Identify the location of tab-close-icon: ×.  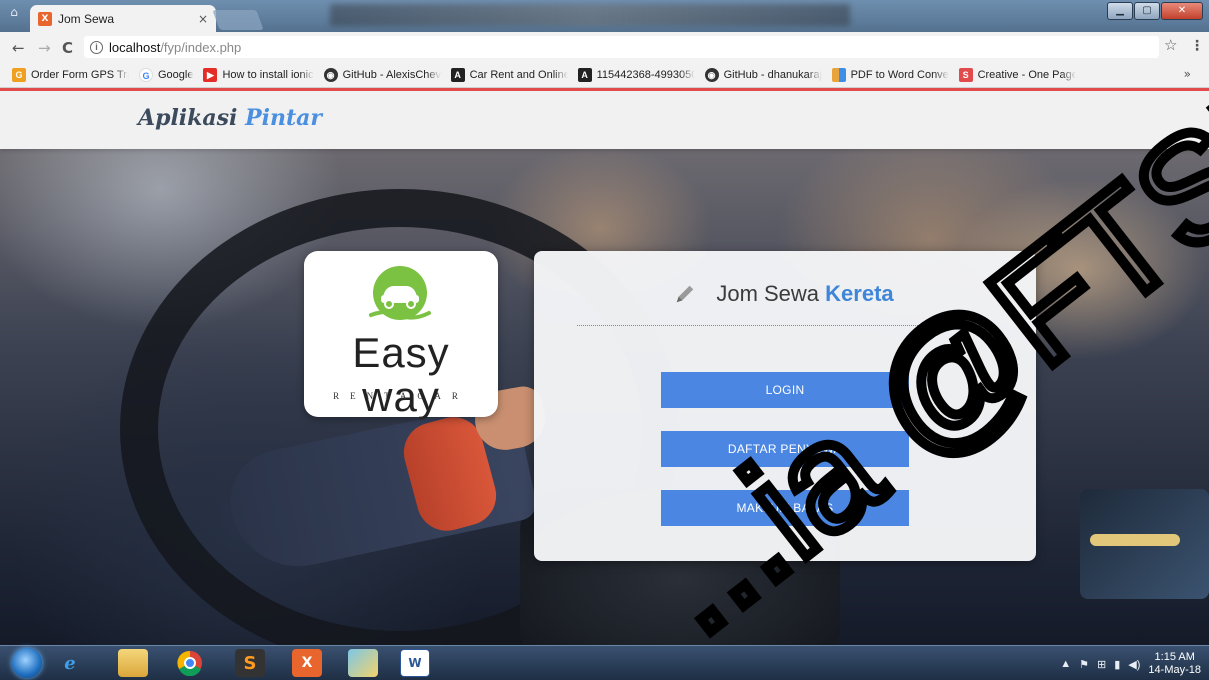
(203, 19).